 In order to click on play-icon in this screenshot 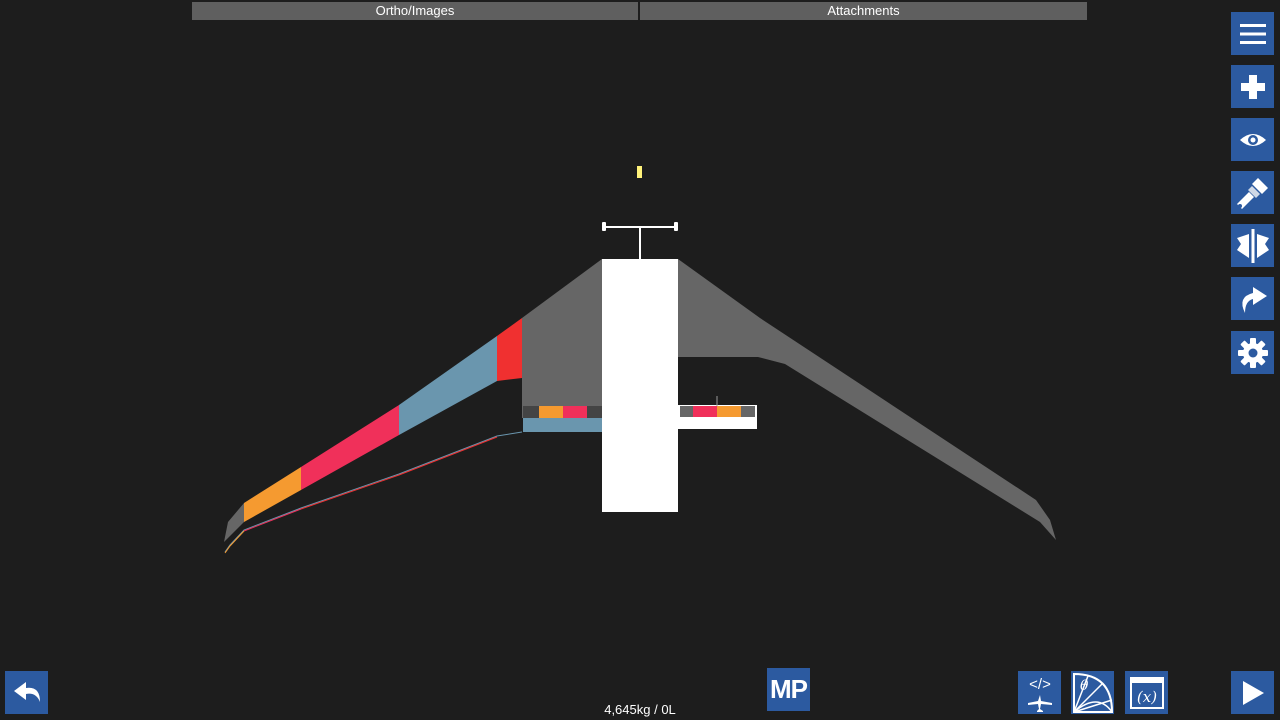, I will do `click(1253, 692)`.